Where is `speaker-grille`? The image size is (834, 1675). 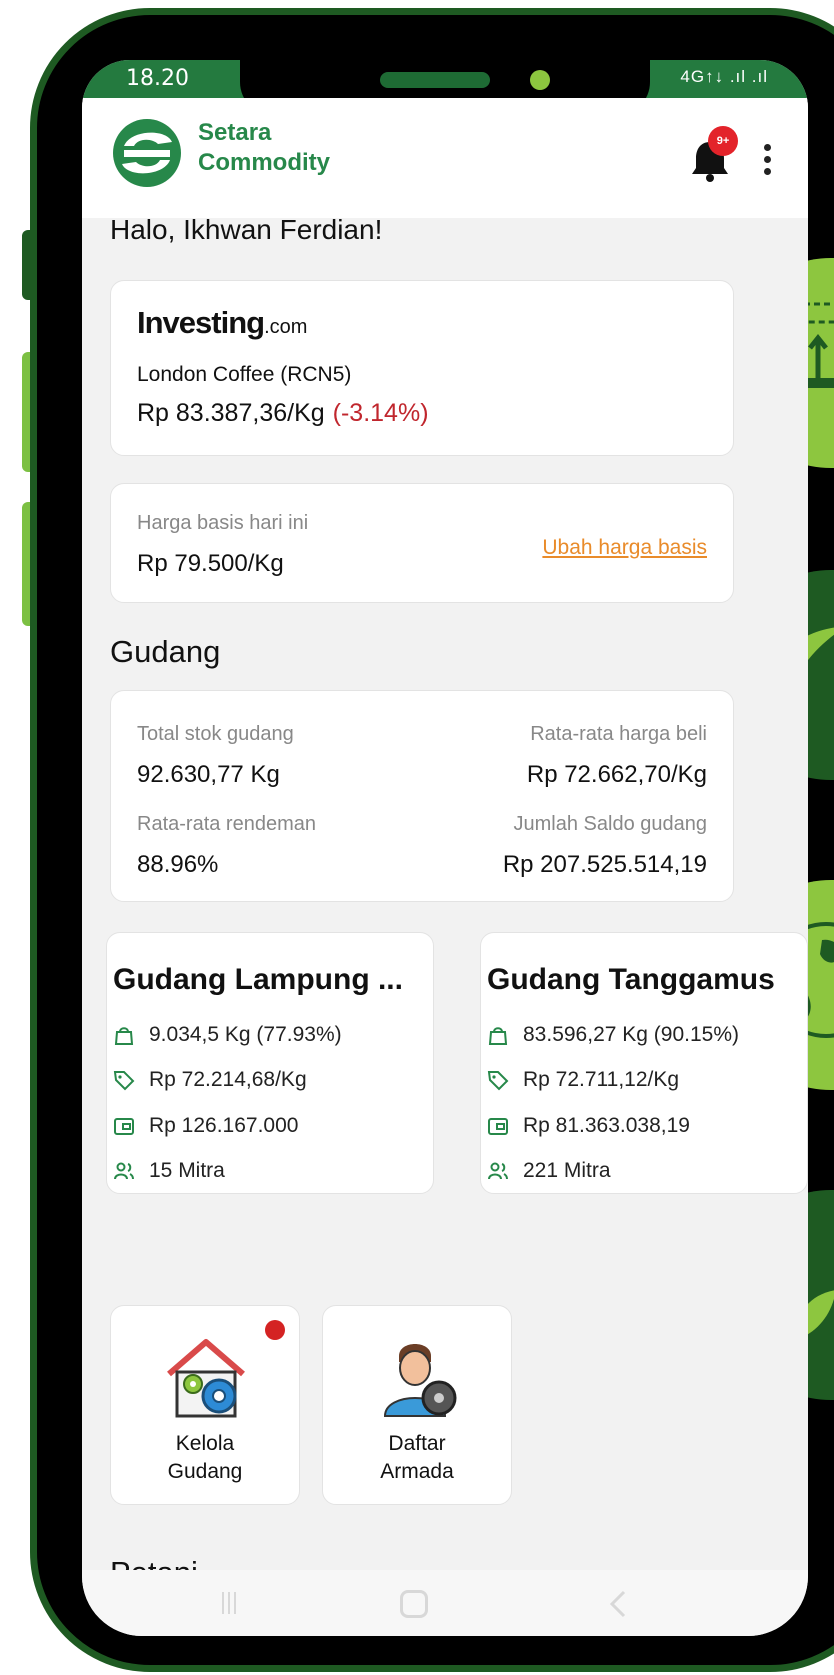 speaker-grille is located at coordinates (435, 80).